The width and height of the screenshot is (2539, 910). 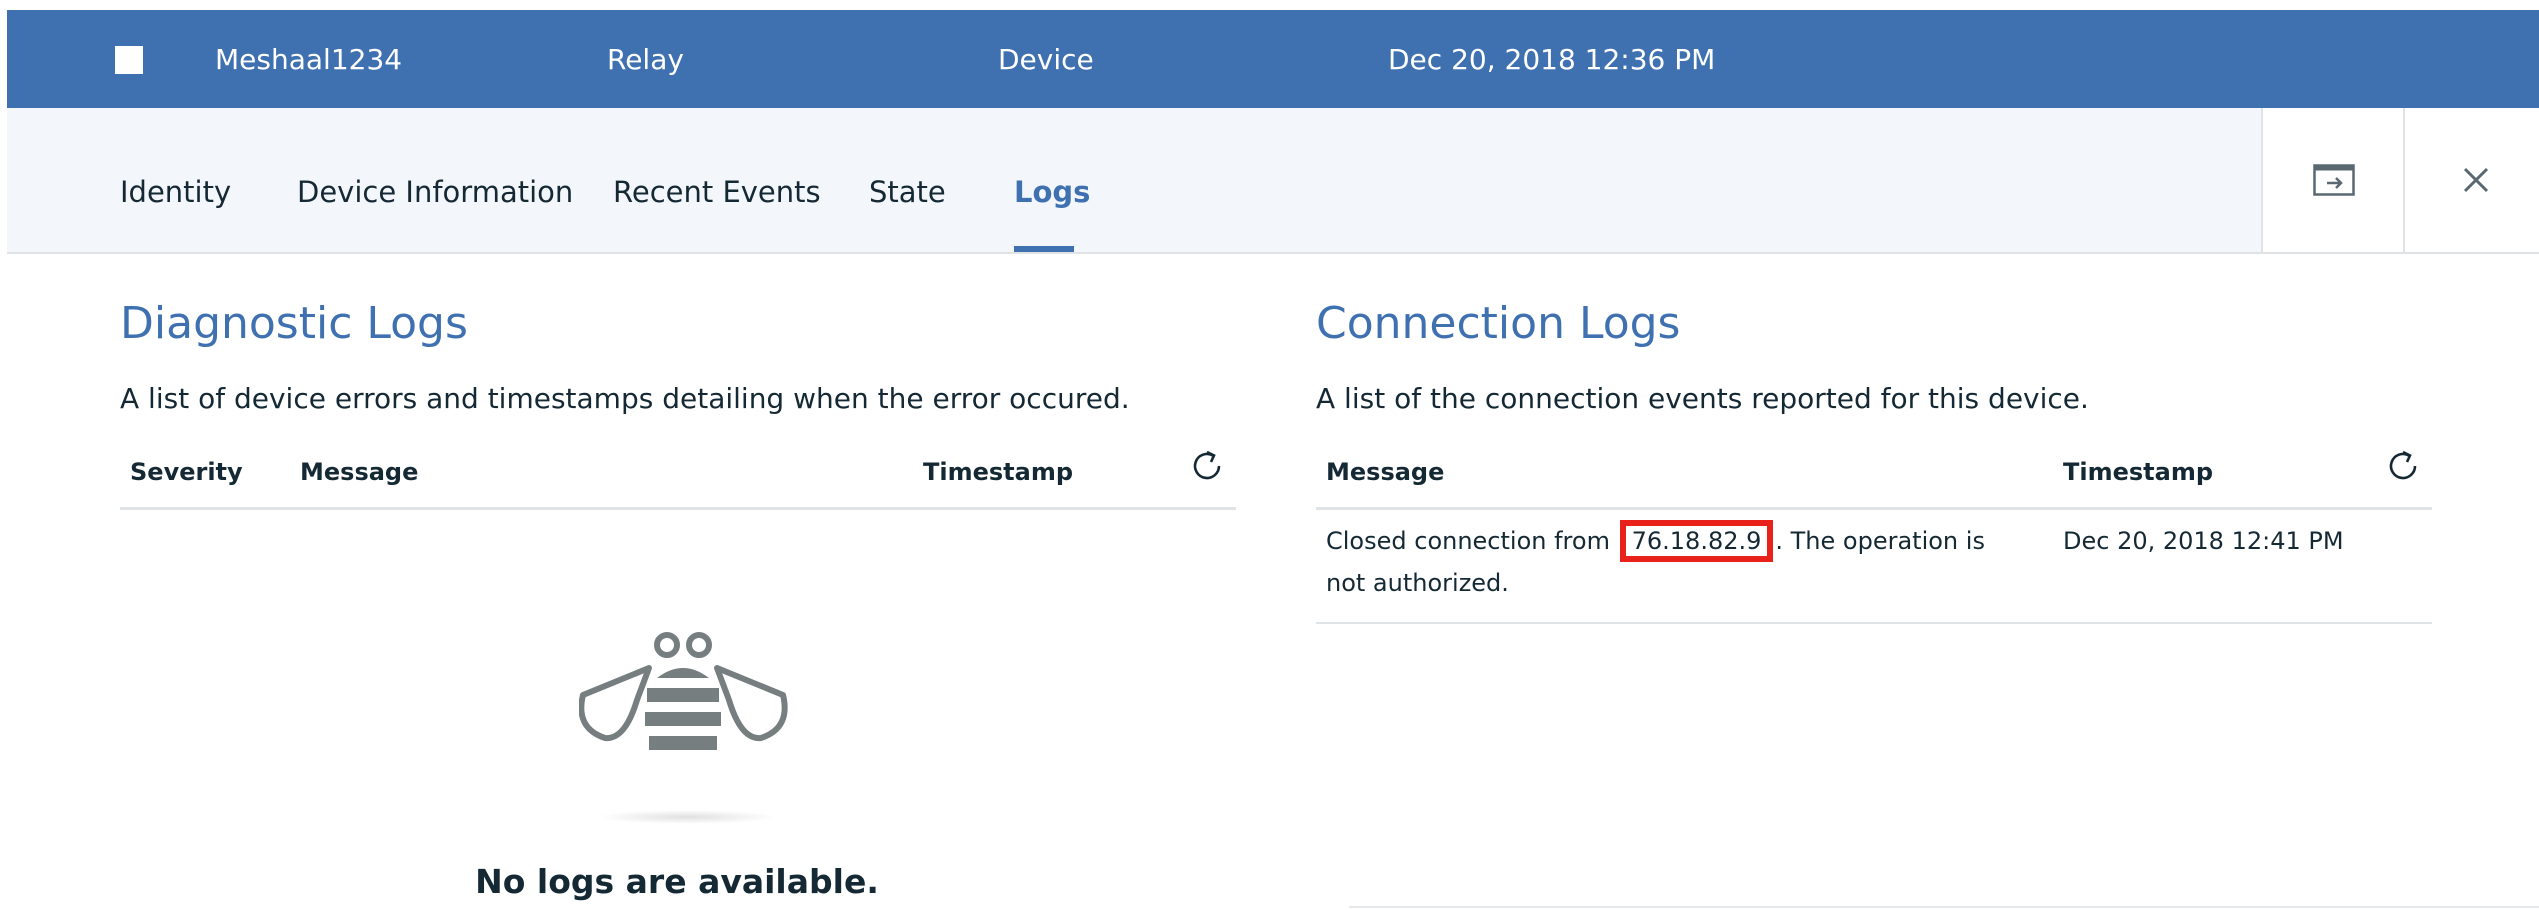 What do you see at coordinates (1696, 541) in the screenshot?
I see `highlighted-ip-address: 76.18.82.9` at bounding box center [1696, 541].